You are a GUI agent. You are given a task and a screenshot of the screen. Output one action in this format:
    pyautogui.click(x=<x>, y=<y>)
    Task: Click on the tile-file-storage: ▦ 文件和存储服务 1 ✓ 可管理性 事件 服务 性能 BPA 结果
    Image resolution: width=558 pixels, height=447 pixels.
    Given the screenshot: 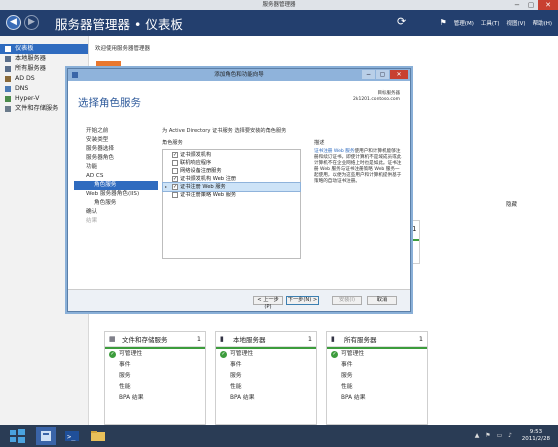 What is the action you would take?
    pyautogui.click(x=155, y=378)
    